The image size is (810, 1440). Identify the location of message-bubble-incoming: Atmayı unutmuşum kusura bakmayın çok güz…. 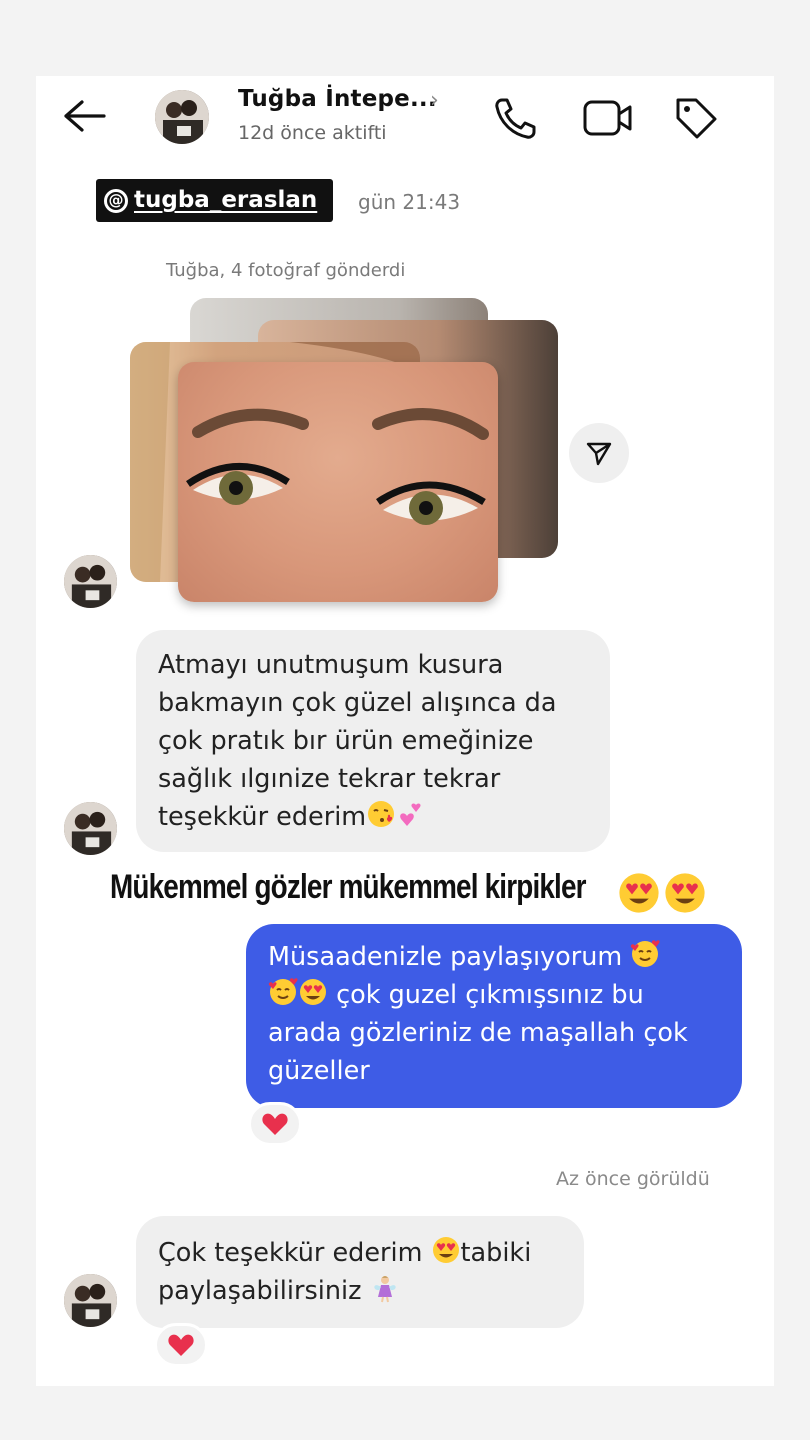
(373, 741).